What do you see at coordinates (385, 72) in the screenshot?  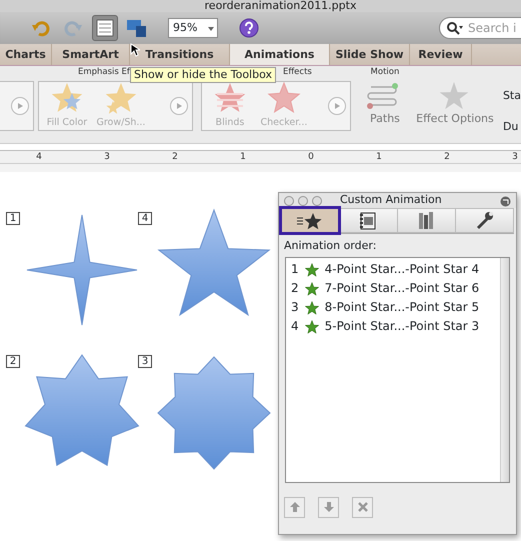 I see `group-title: Motion` at bounding box center [385, 72].